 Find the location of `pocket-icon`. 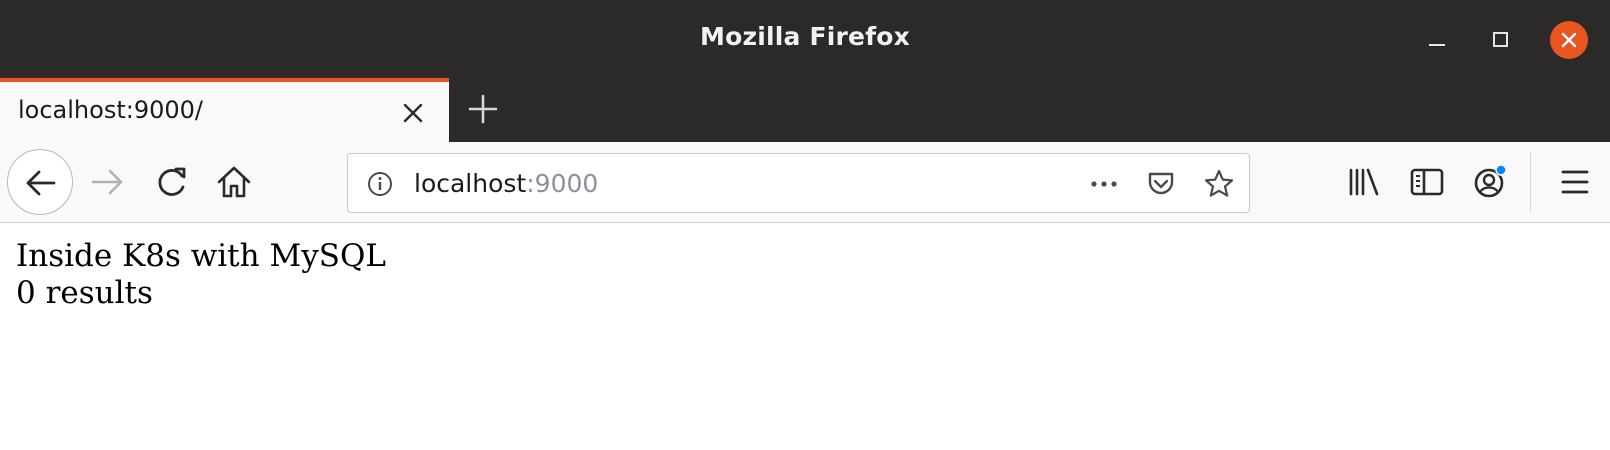

pocket-icon is located at coordinates (1161, 184).